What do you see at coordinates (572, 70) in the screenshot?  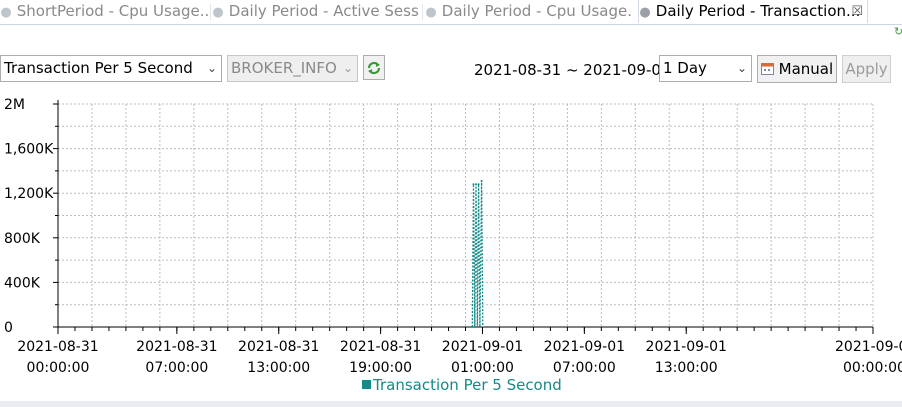 I see `date-range-label: 2021-08-31 ~ 2021-09-02` at bounding box center [572, 70].